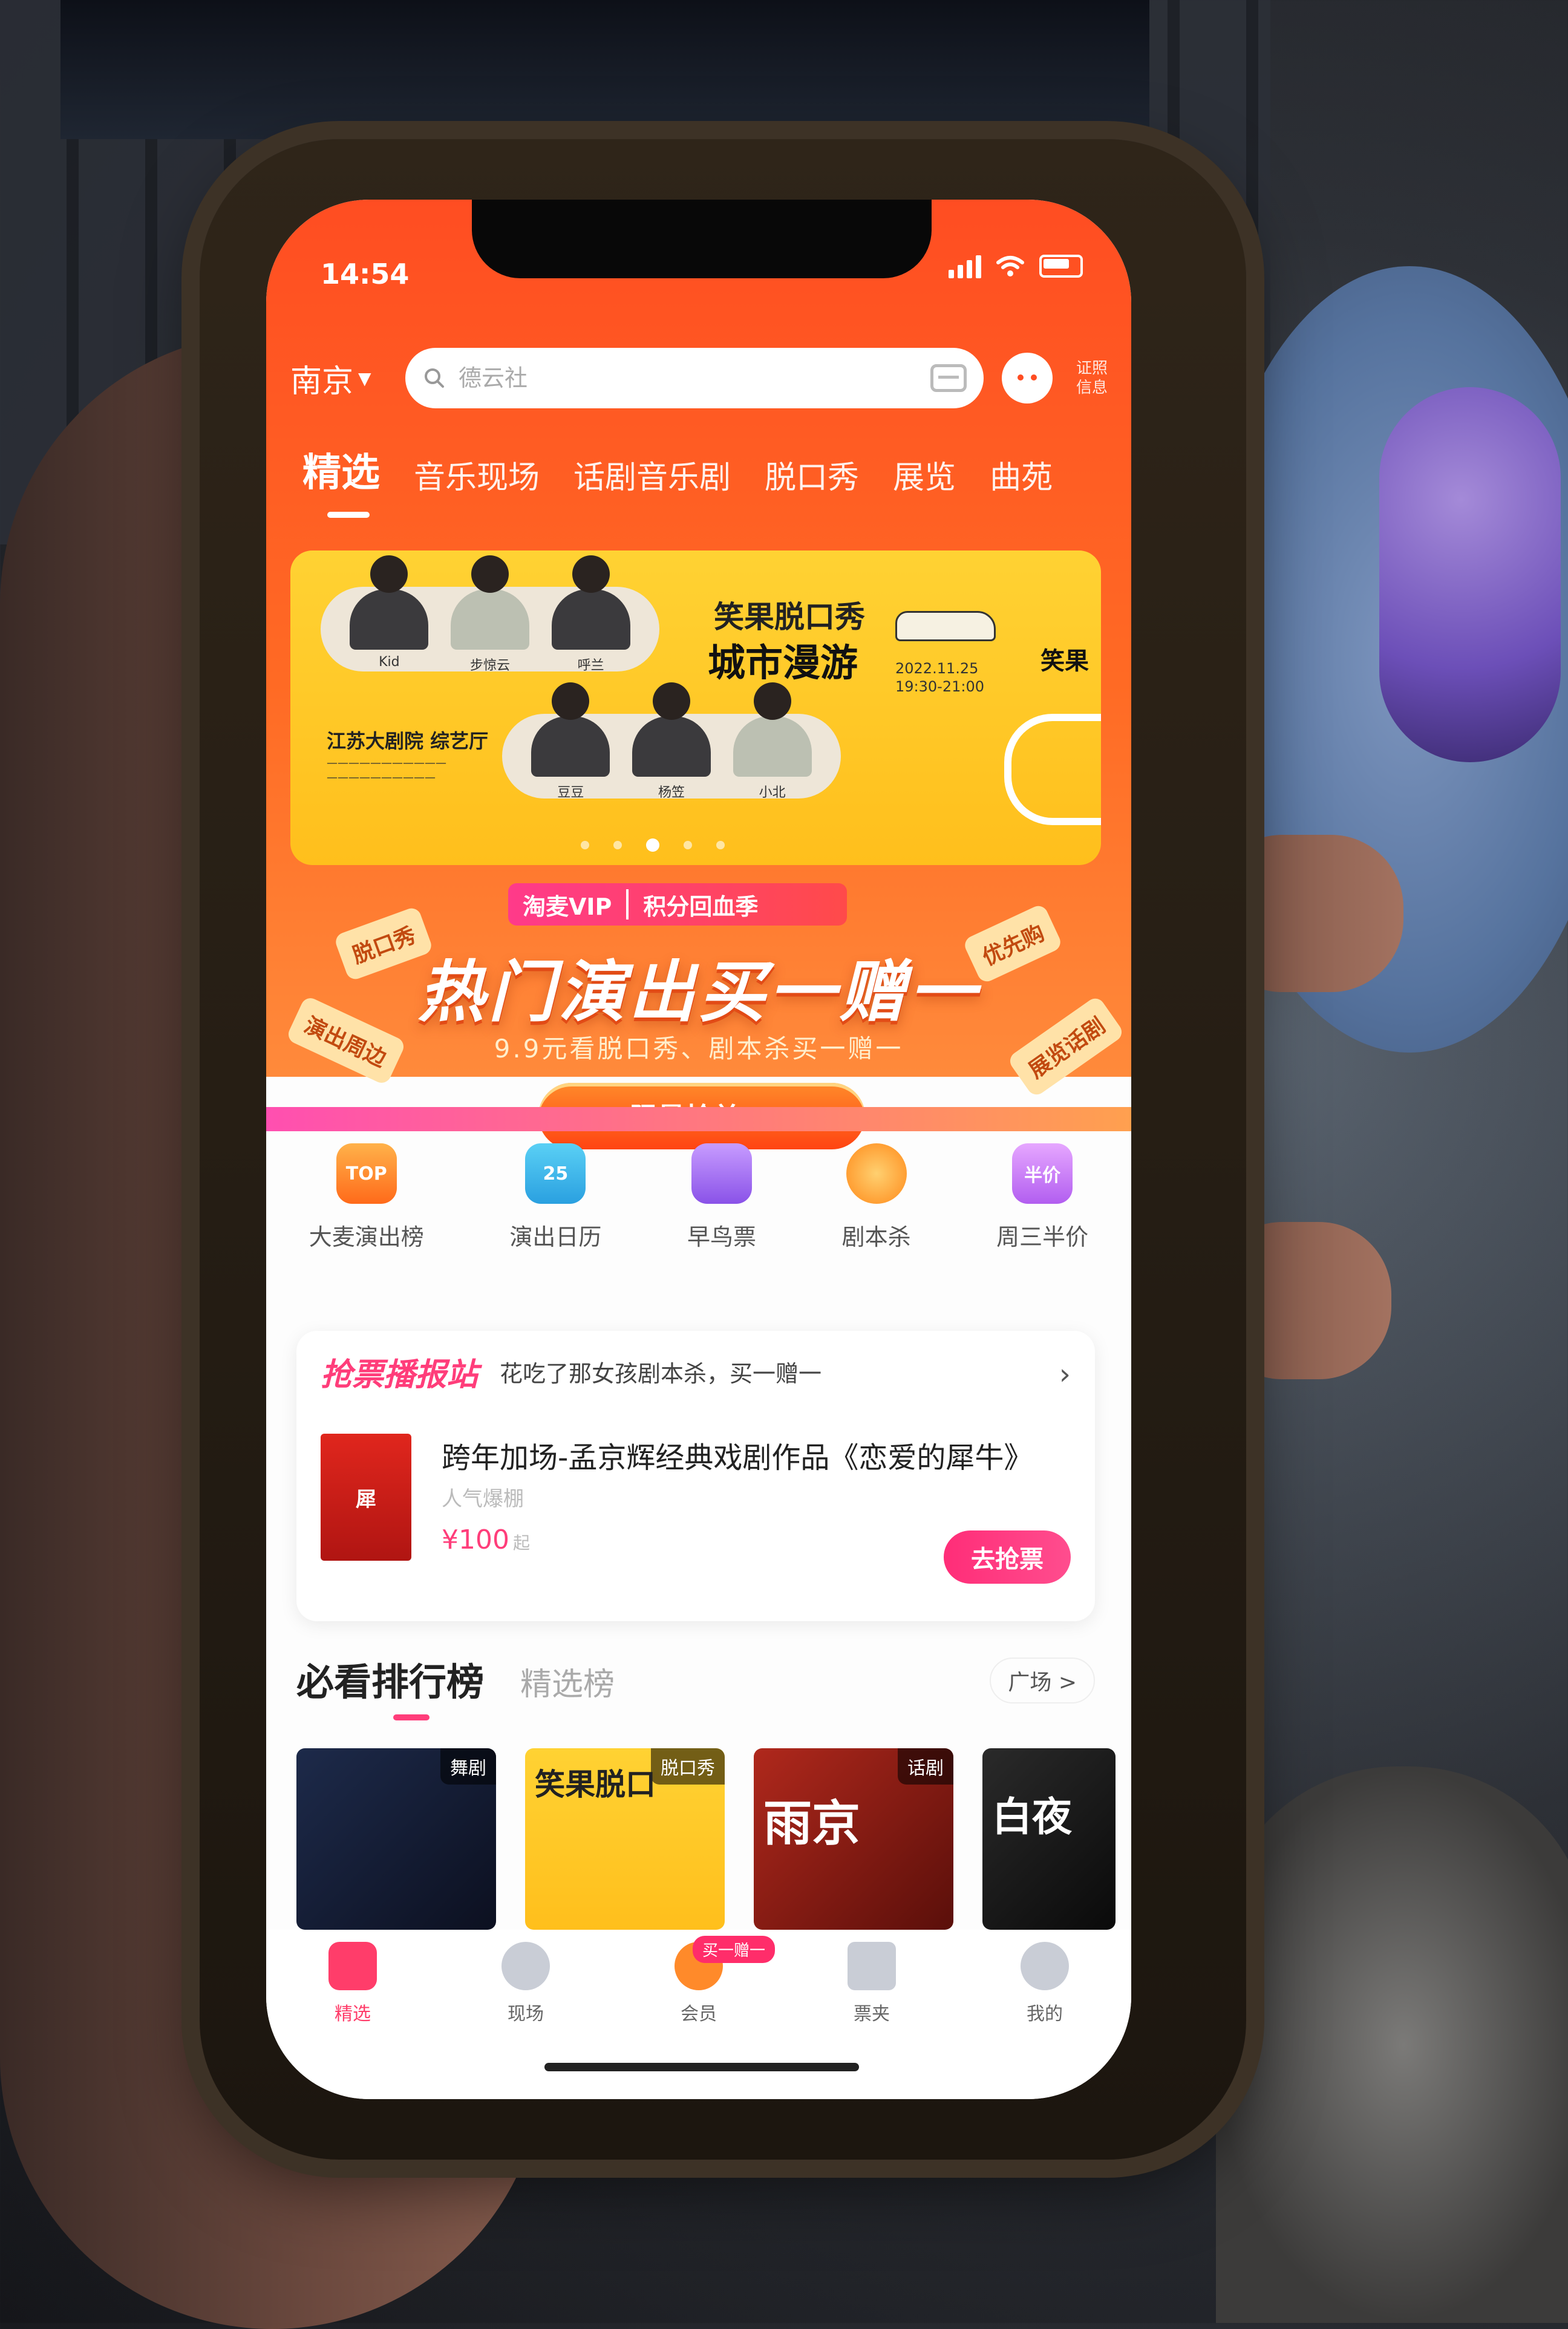  What do you see at coordinates (702, 239) in the screenshot?
I see `notch` at bounding box center [702, 239].